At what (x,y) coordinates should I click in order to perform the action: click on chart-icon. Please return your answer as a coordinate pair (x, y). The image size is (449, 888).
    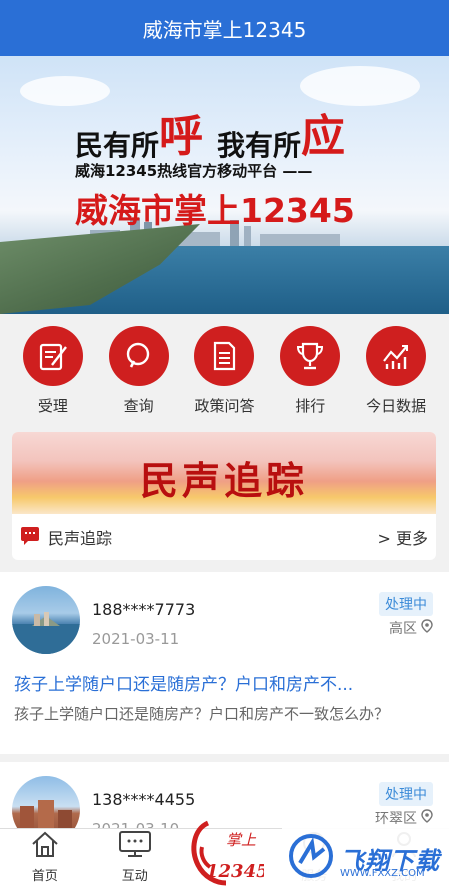
    Looking at the image, I should click on (396, 356).